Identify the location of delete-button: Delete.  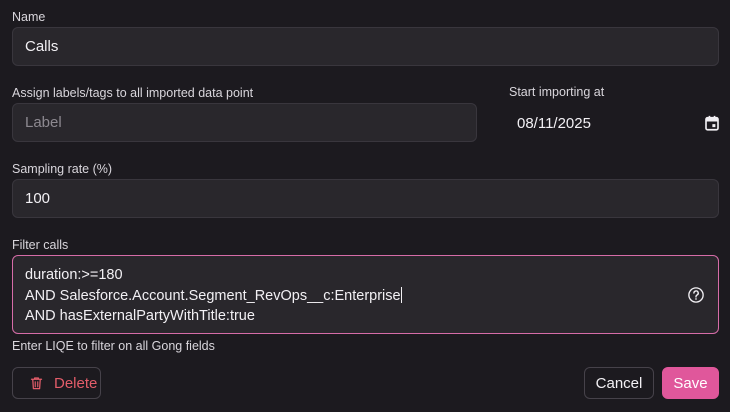
(56, 383).